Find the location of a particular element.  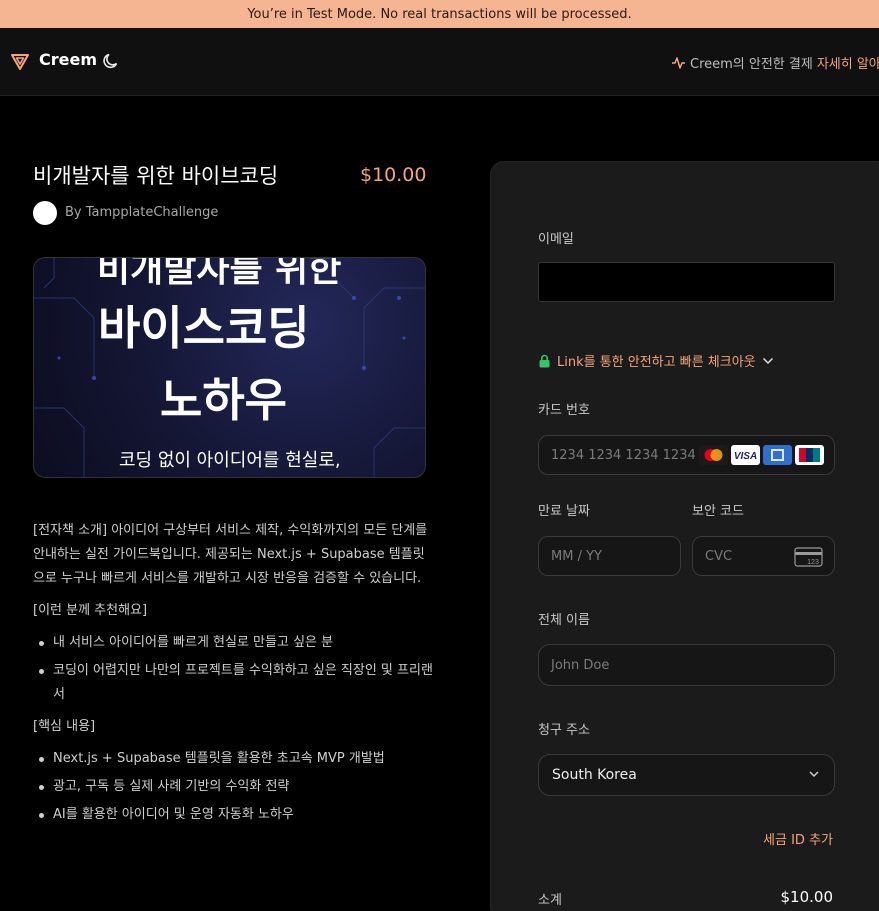

brand-name: Creem is located at coordinates (68, 59).